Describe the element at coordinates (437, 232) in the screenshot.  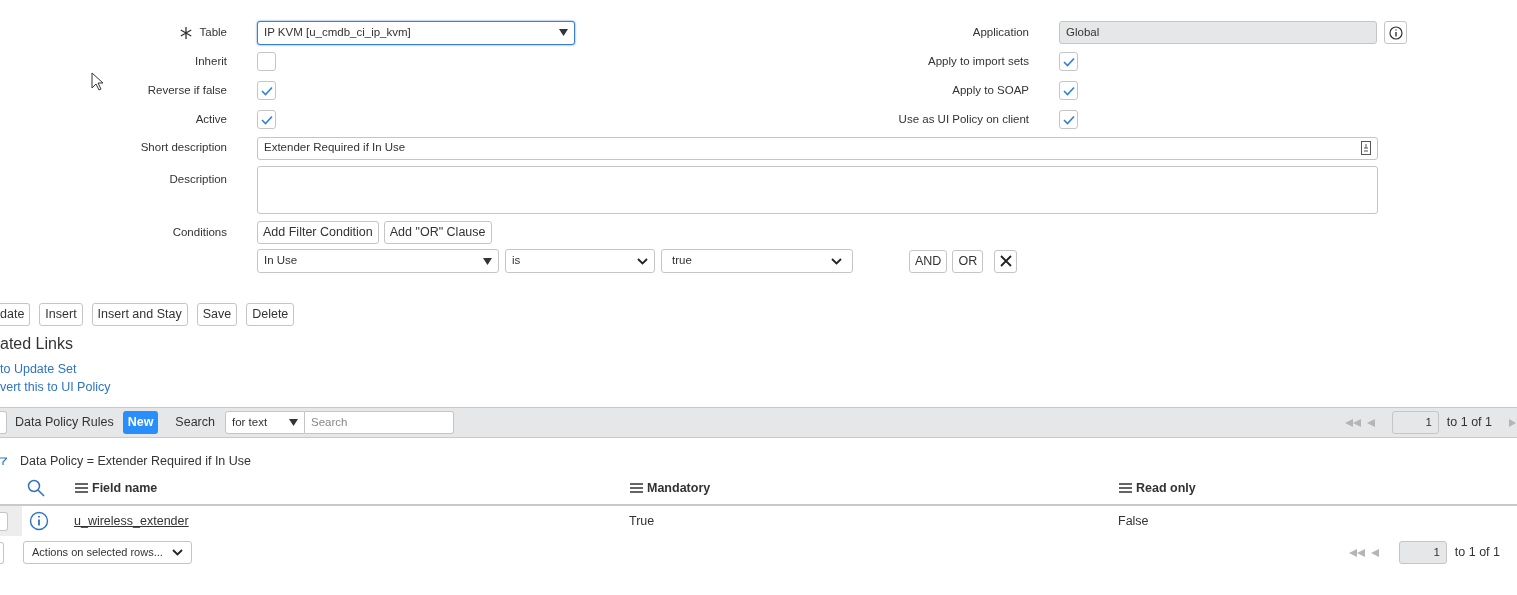
I see `condition-button: Add "OR" Clause` at that location.